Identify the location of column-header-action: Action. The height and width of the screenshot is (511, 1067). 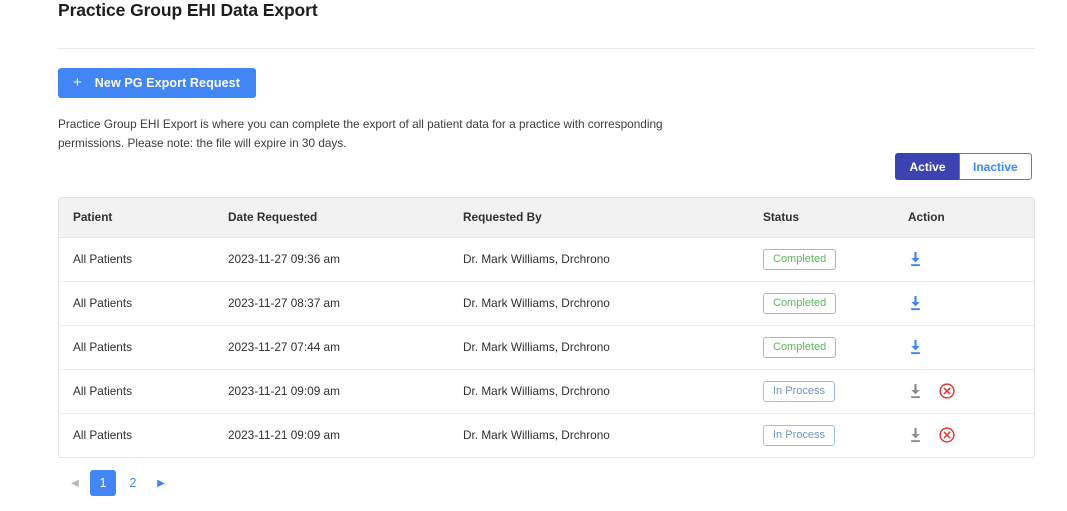
(964, 218).